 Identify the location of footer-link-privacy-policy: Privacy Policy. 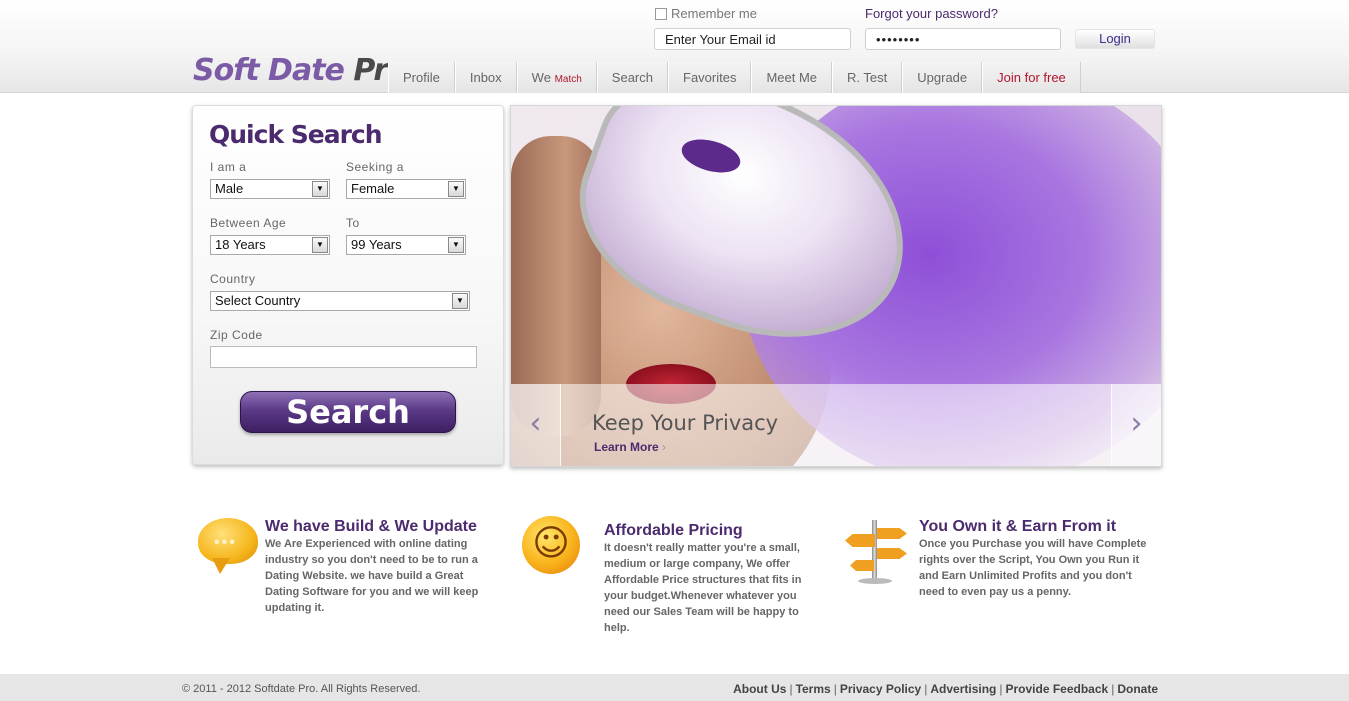
(880, 689).